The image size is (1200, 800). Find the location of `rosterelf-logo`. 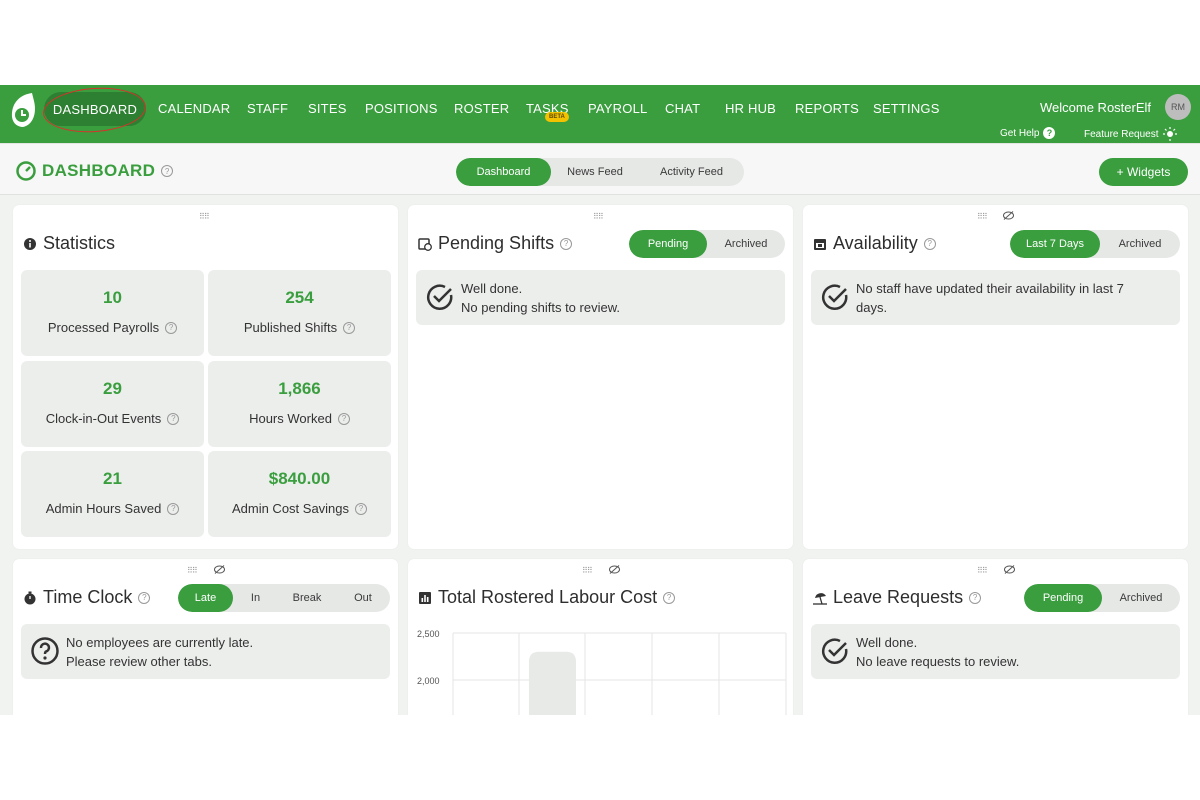

rosterelf-logo is located at coordinates (23, 110).